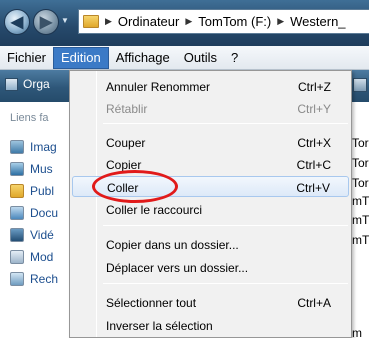  Describe the element at coordinates (81, 57) in the screenshot. I see `menu-edit: Edition` at that location.